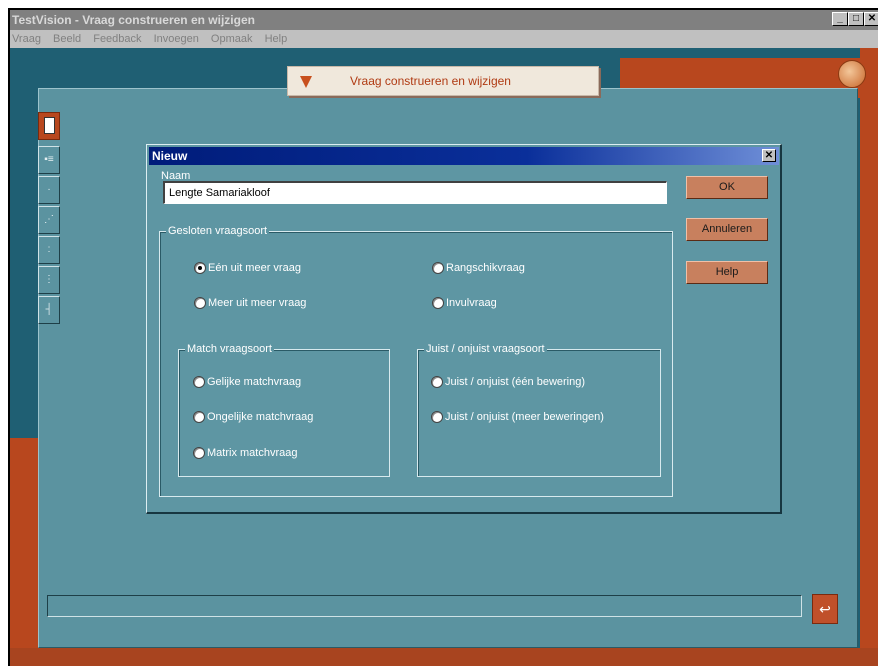  What do you see at coordinates (49, 160) in the screenshot?
I see `list-icon: ▪≡` at bounding box center [49, 160].